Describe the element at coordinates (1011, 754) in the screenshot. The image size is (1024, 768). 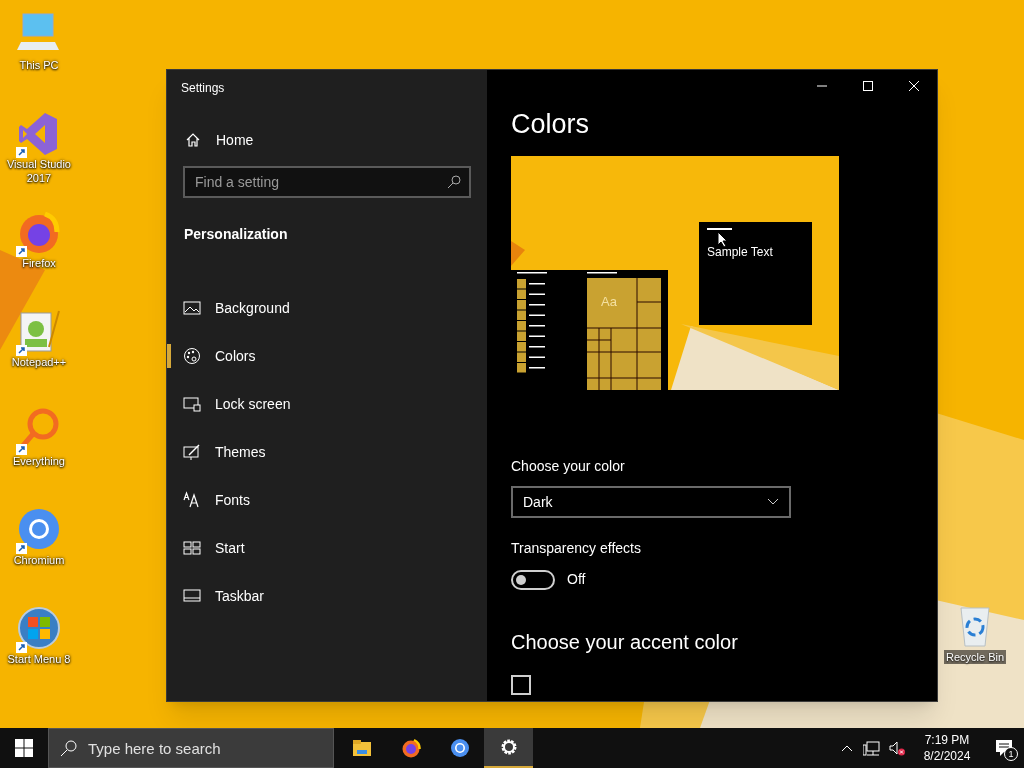
I see `notification-count-badge: 1` at that location.